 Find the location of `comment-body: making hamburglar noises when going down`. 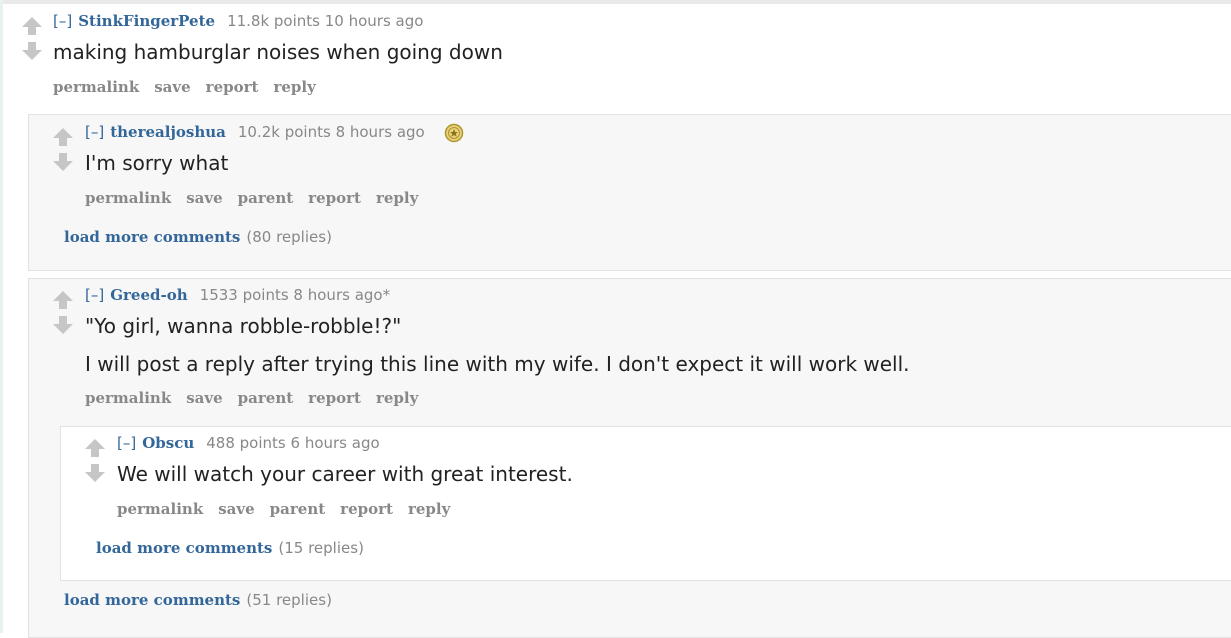

comment-body: making hamburglar noises when going down is located at coordinates (278, 52).